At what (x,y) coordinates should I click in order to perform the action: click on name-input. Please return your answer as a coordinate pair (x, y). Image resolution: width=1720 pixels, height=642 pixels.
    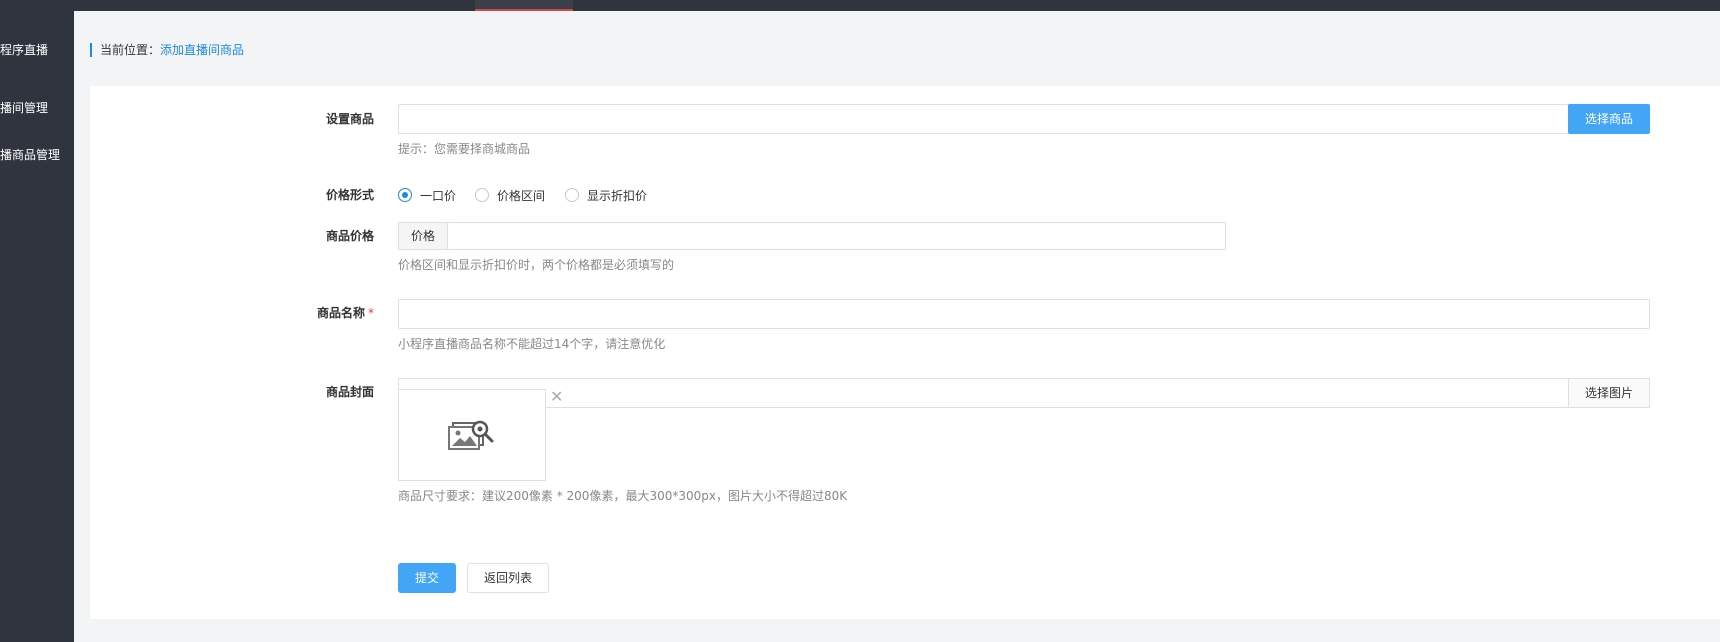
    Looking at the image, I should click on (1024, 314).